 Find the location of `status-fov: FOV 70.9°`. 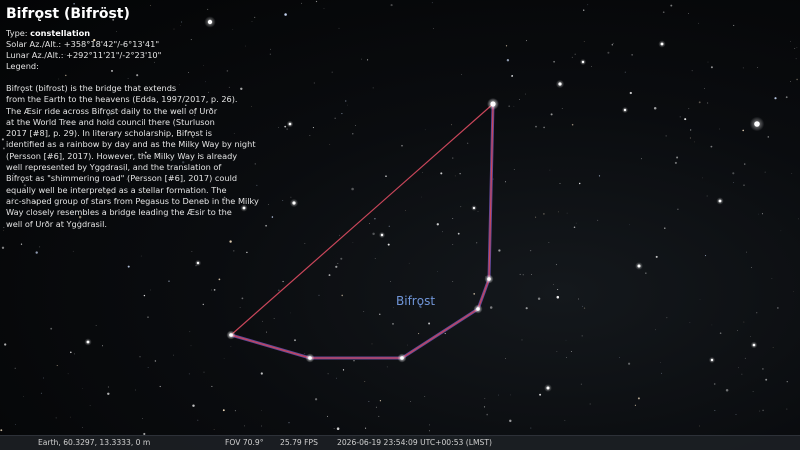

status-fov: FOV 70.9° is located at coordinates (244, 443).